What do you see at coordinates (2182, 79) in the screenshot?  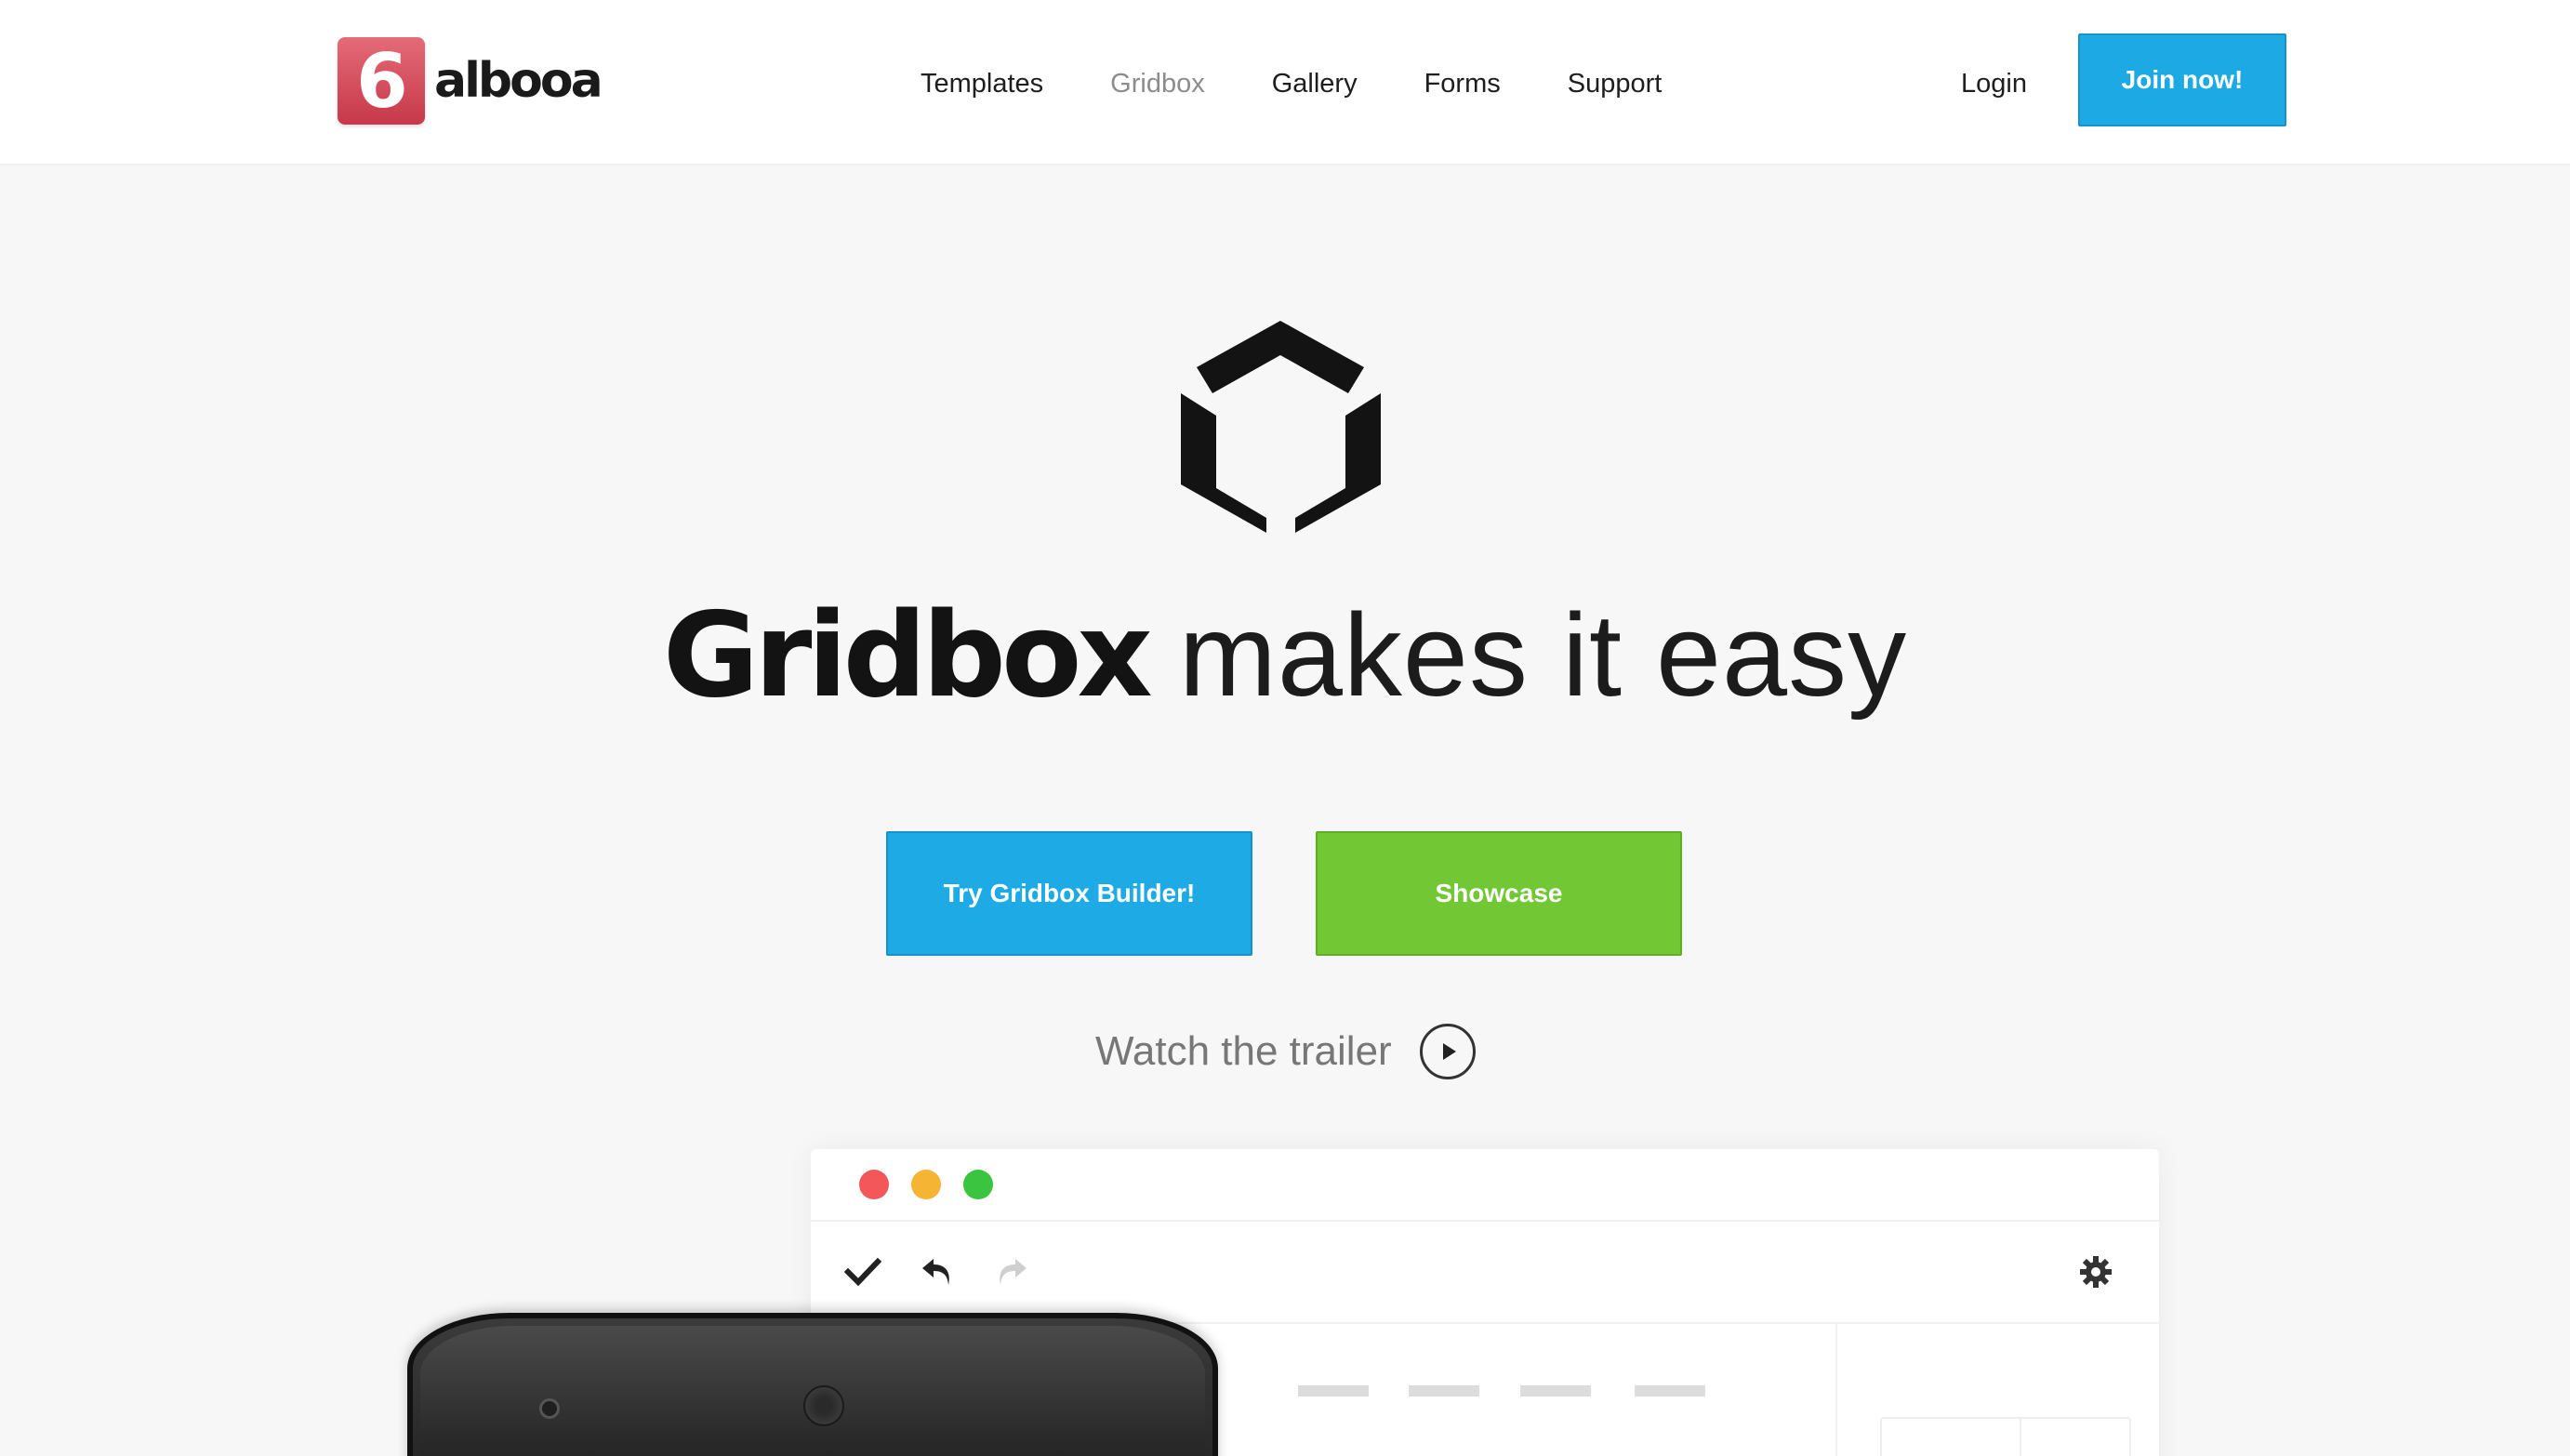 I see `join-now-button: Join now!` at bounding box center [2182, 79].